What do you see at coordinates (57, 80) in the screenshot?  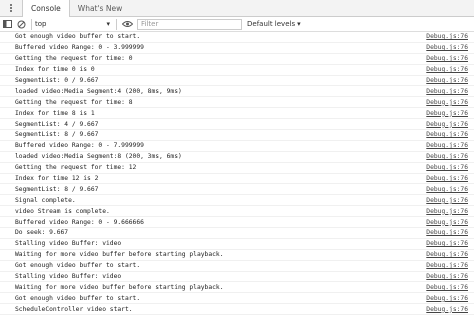 I see `log-message: SegmentList: 0 / 9.667` at bounding box center [57, 80].